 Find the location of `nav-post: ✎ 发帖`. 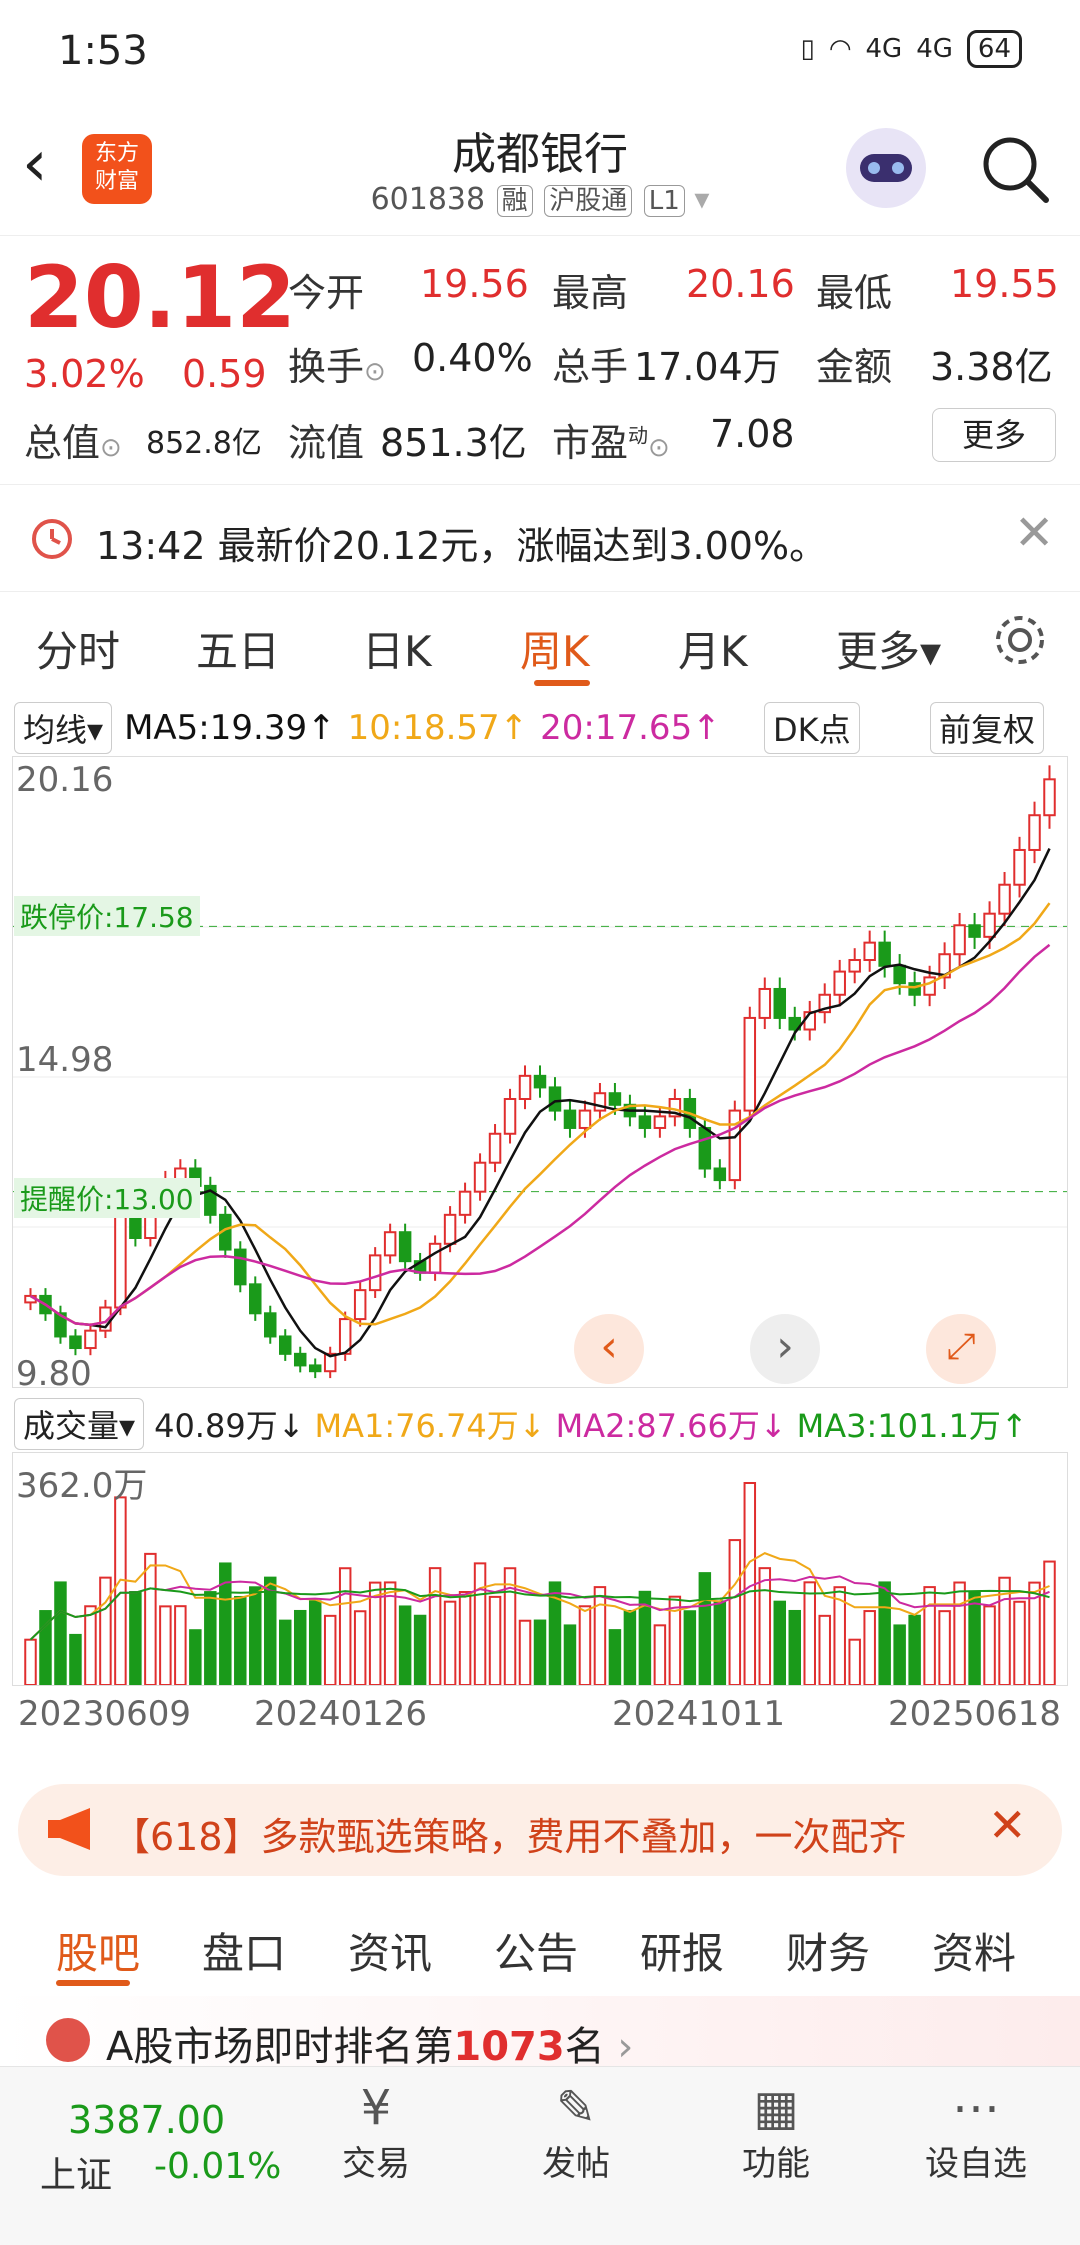

nav-post: ✎ 发帖 is located at coordinates (576, 2132).